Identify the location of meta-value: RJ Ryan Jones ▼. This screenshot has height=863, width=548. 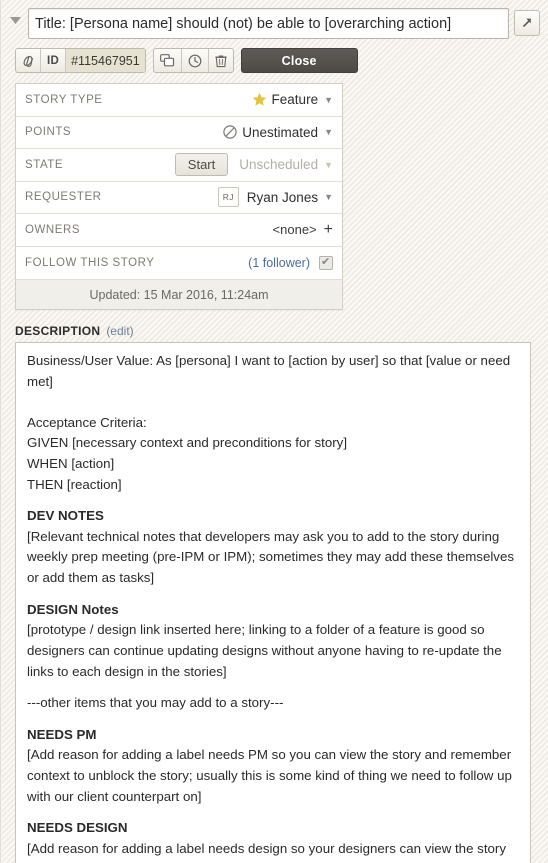
(275, 197).